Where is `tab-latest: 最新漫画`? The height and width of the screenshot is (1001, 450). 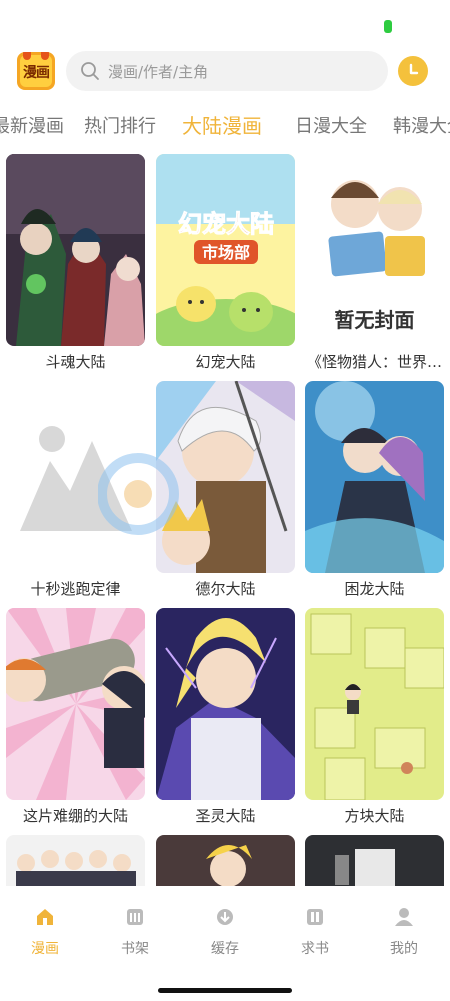 tab-latest: 最新漫画 is located at coordinates (32, 125).